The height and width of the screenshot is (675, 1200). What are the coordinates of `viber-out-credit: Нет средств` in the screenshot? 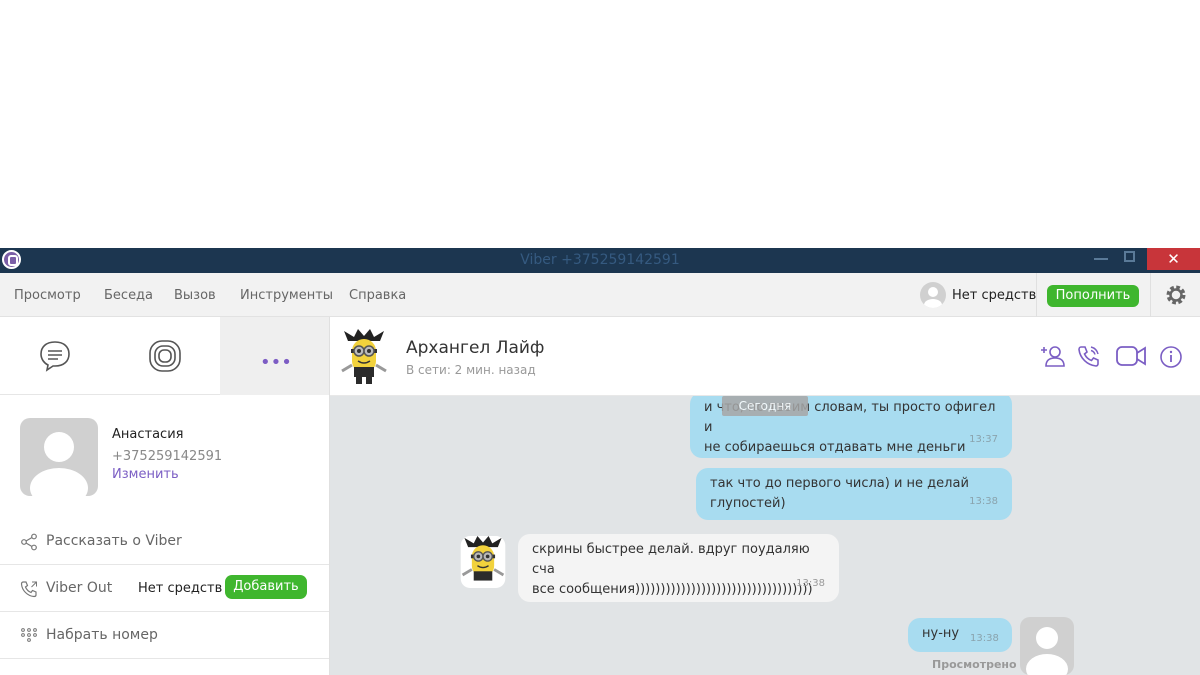 It's located at (180, 588).